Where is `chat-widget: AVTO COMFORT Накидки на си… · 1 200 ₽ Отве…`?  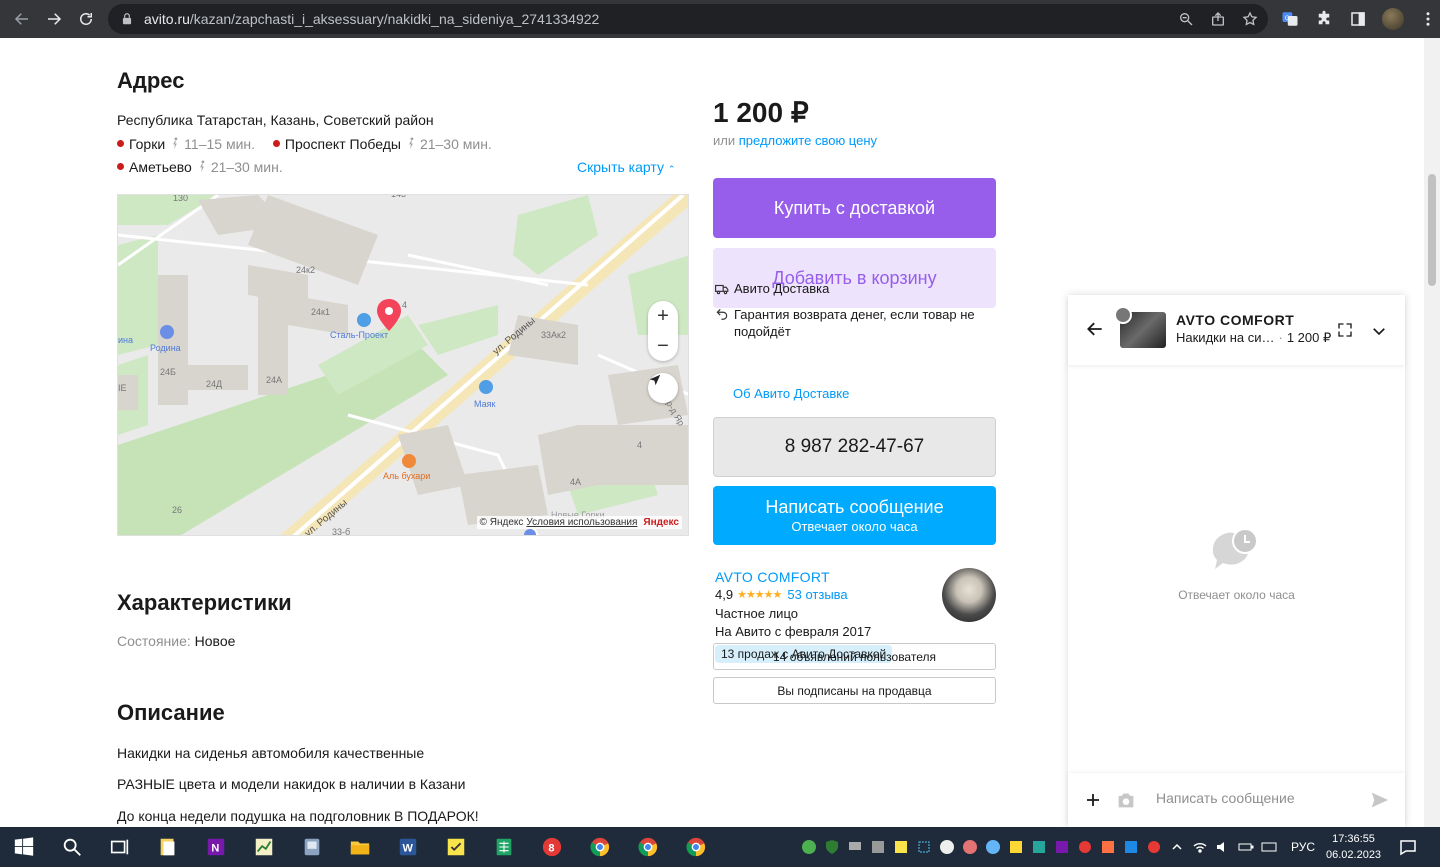 chat-widget: AVTO COMFORT Накидки на си… · 1 200 ₽ Отве… is located at coordinates (1236, 561).